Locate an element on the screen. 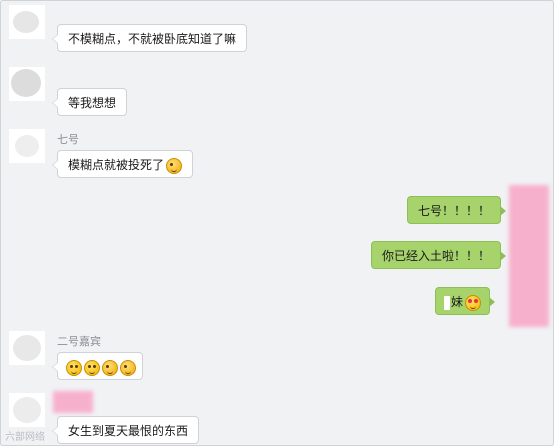  message-bubble: 等我想想 is located at coordinates (89, 102).